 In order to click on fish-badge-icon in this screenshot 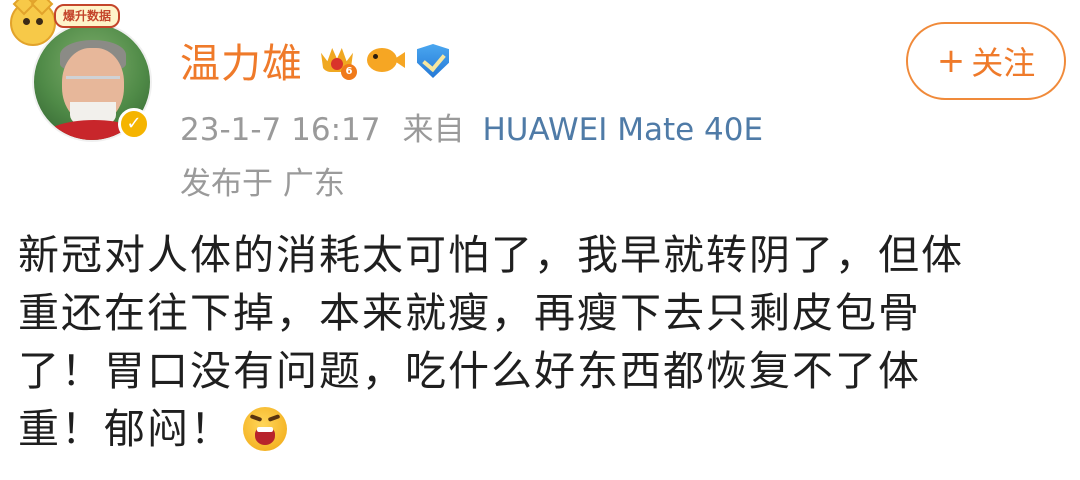, I will do `click(385, 60)`.